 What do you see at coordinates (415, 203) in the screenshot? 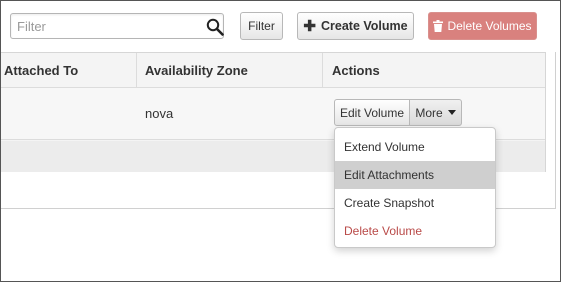
I see `menu-item-create-snapshot: Create Snapshot` at bounding box center [415, 203].